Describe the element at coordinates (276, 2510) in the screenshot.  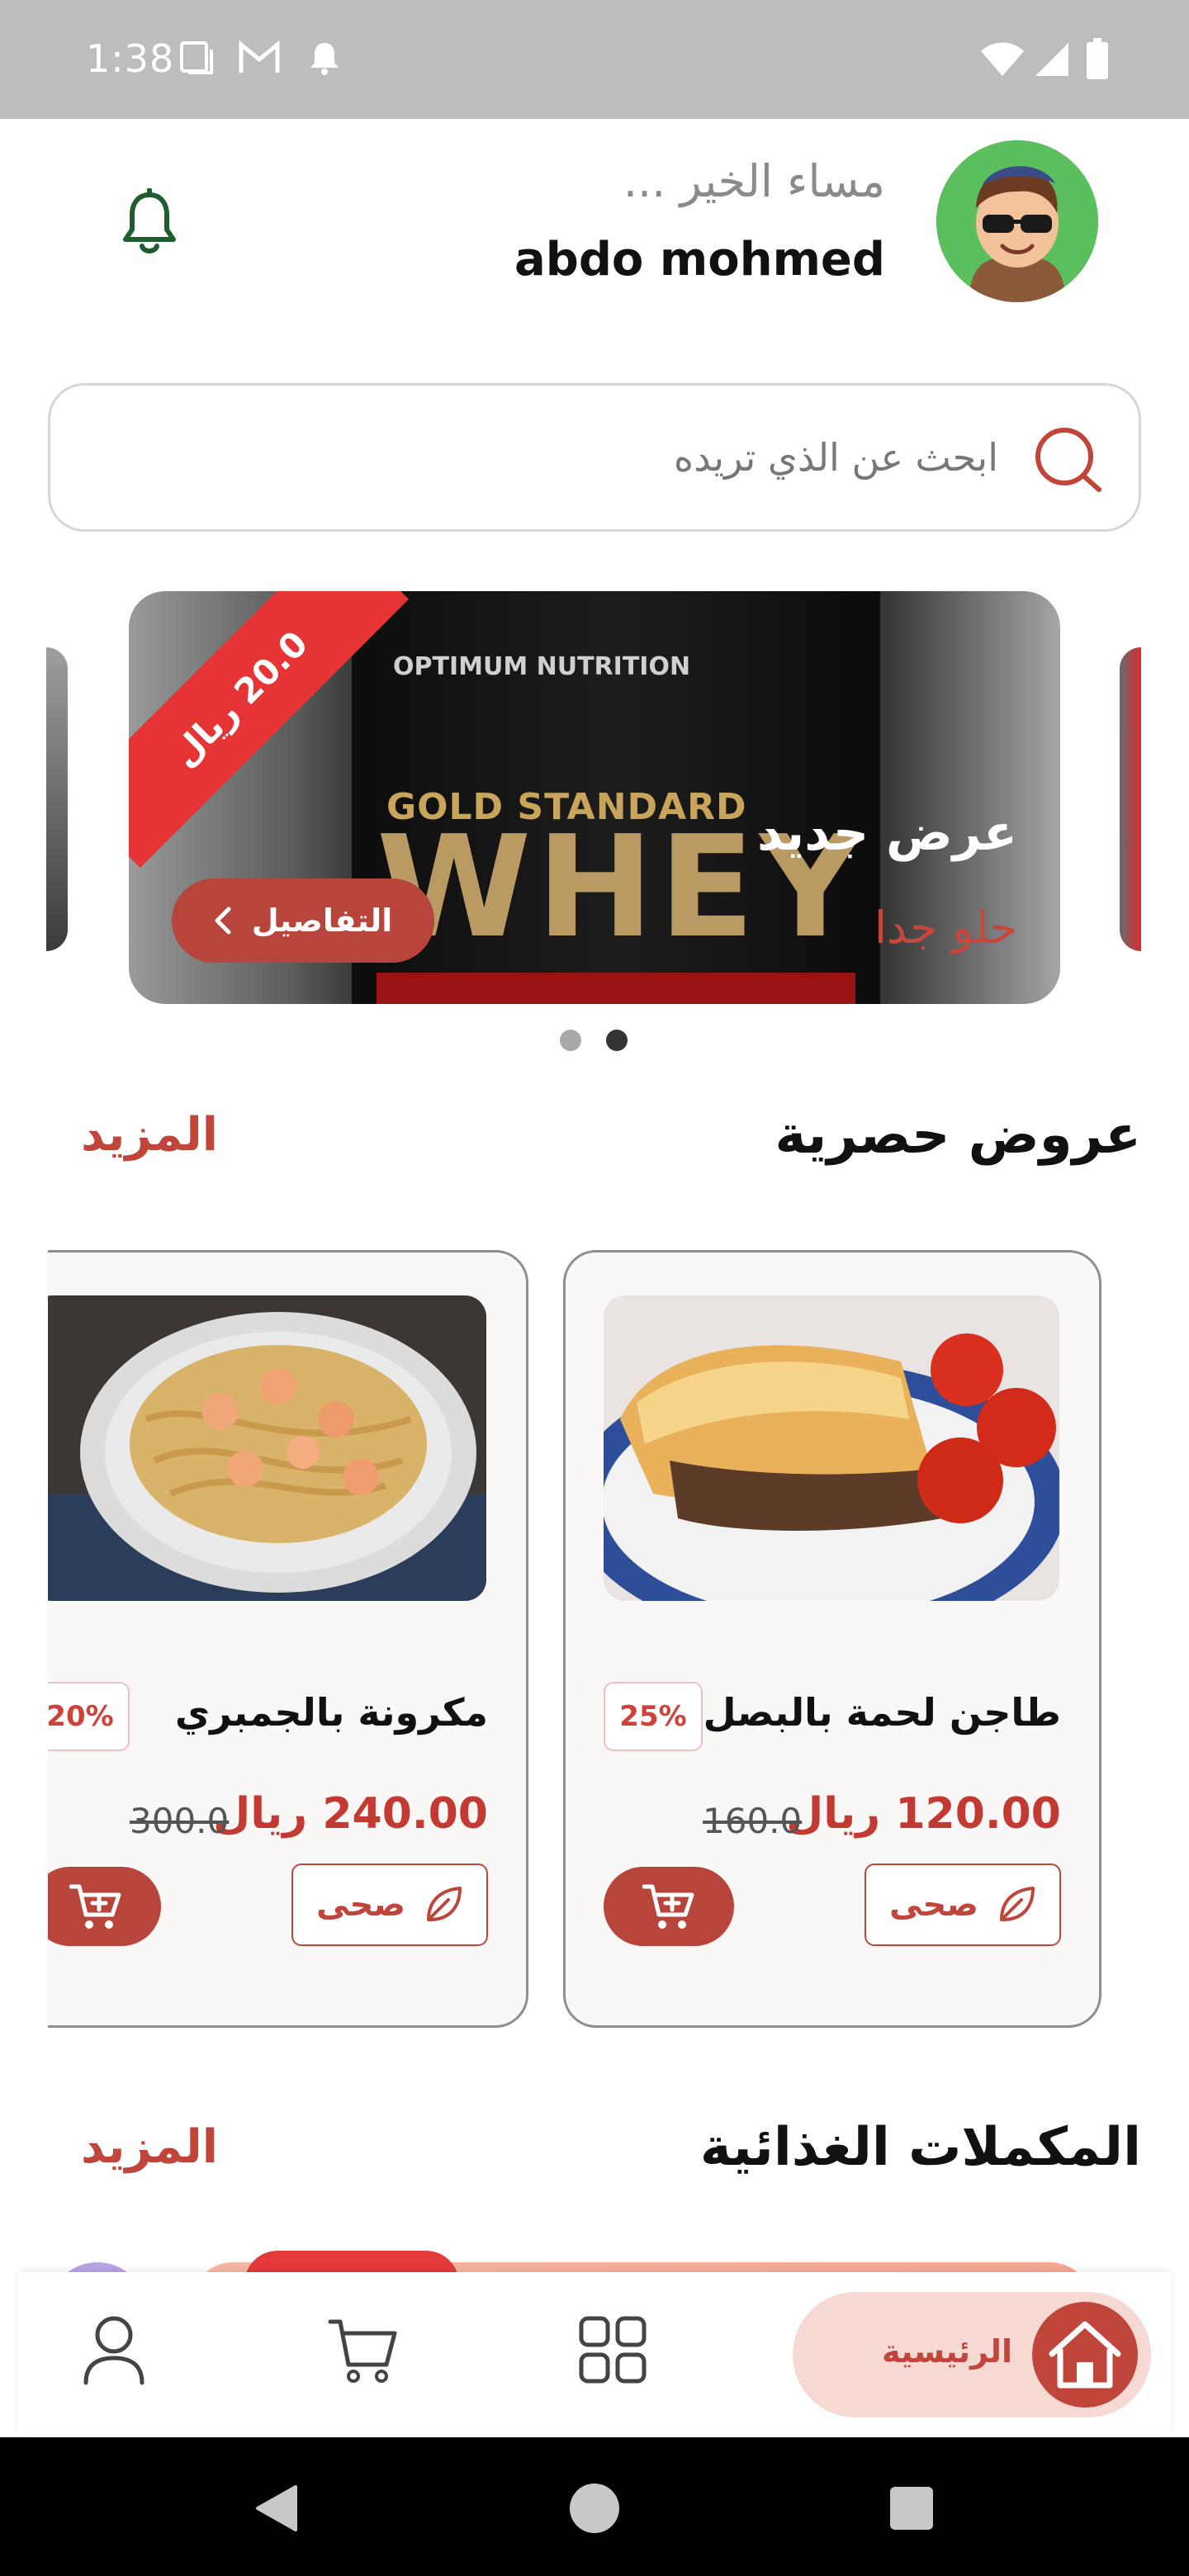
I see `back-icon` at that location.